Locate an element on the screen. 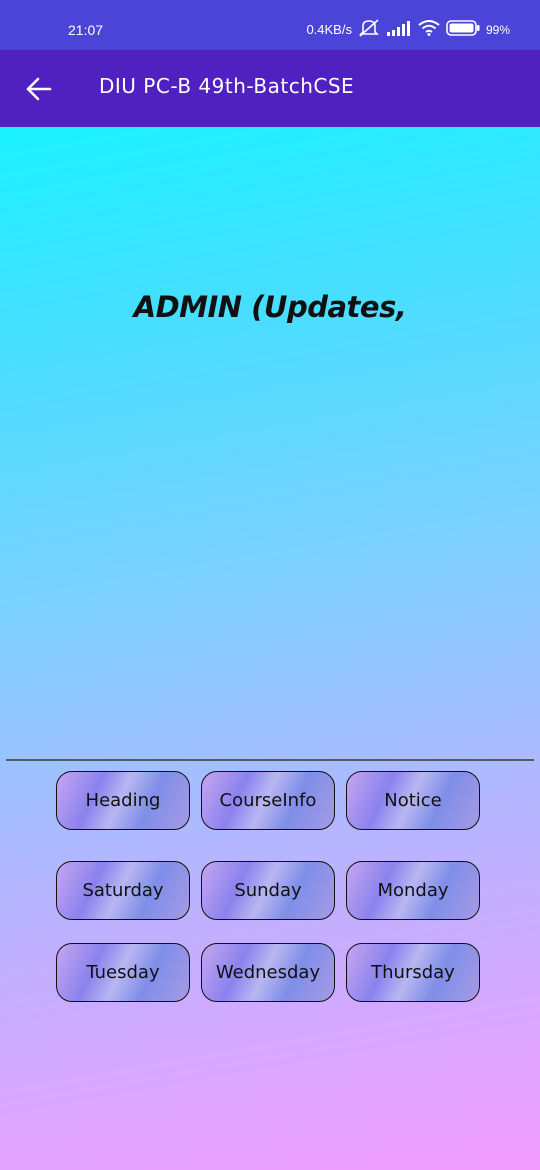 The height and width of the screenshot is (1170, 540). tuesday-button: Tuesday is located at coordinates (123, 972).